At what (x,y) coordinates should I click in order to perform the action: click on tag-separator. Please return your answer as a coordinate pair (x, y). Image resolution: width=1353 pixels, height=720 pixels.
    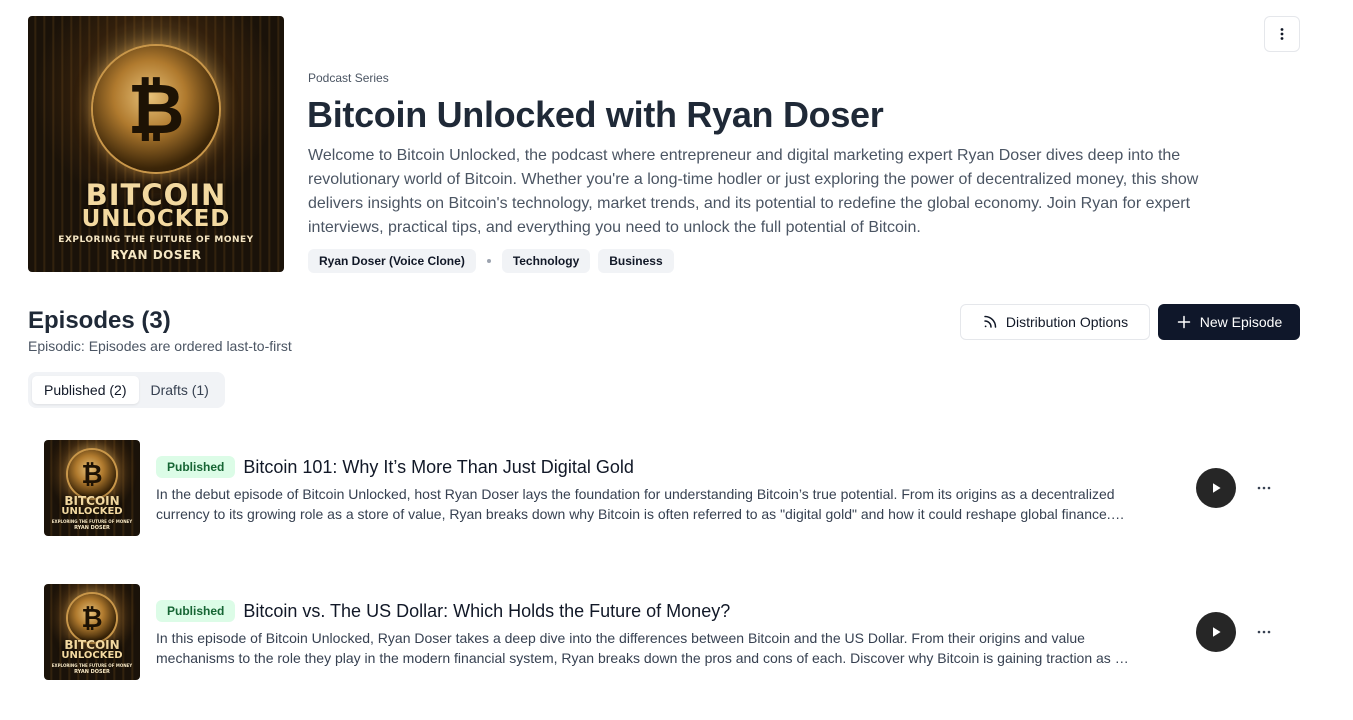
    Looking at the image, I should click on (488, 261).